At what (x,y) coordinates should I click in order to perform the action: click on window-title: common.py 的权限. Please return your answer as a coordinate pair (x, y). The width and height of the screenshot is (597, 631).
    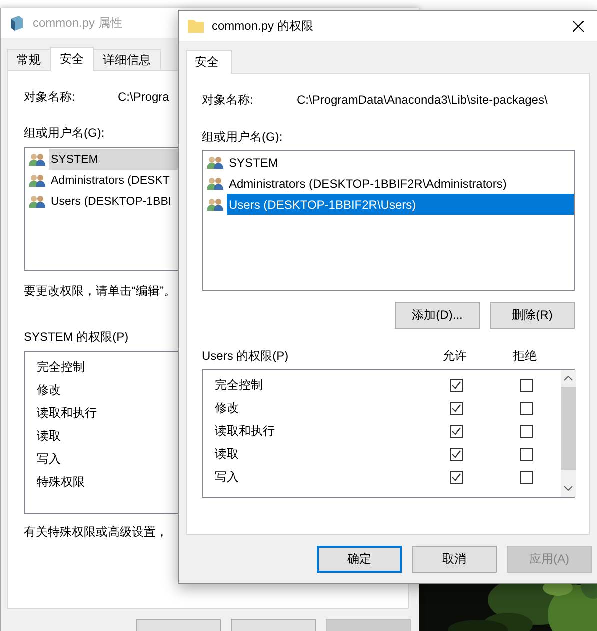
    Looking at the image, I should click on (263, 26).